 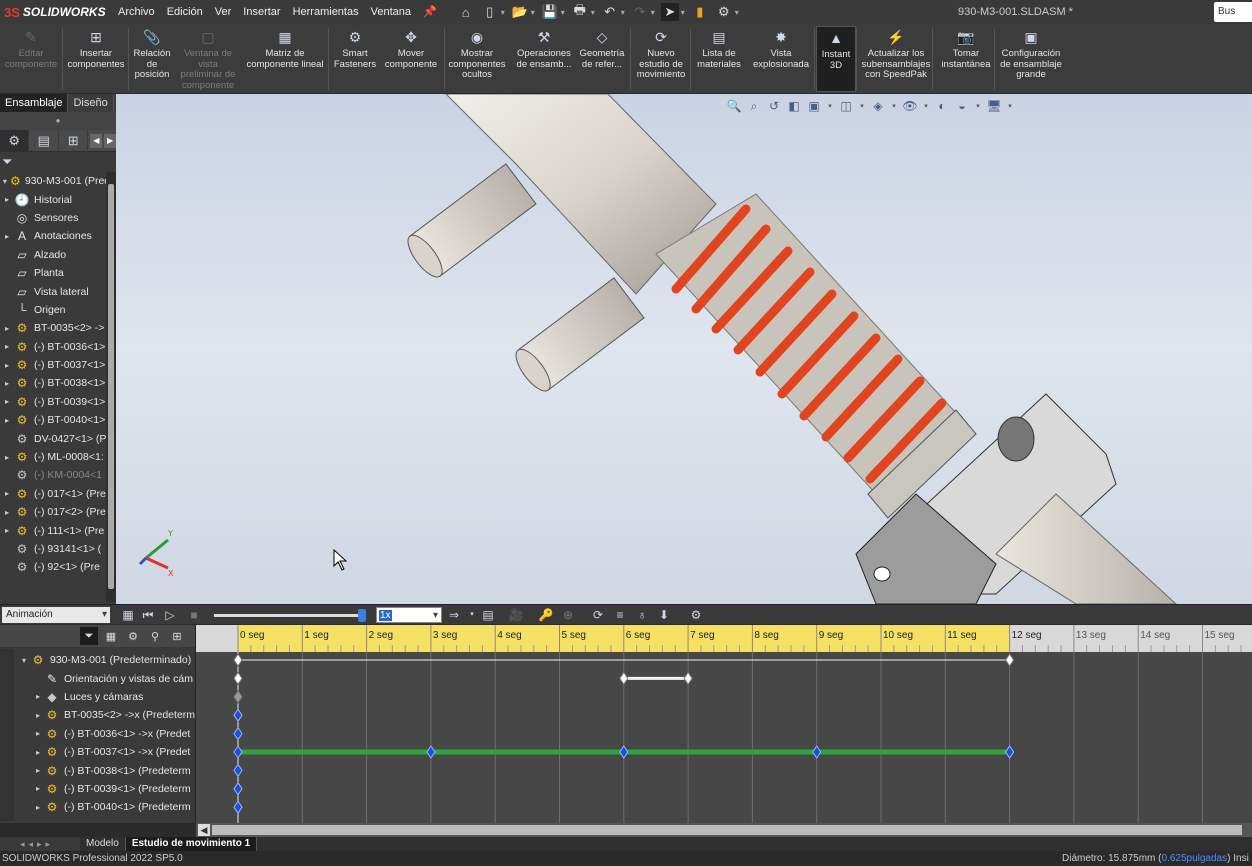 I want to click on tree-filter-icon: ⏷, so click(x=58, y=162).